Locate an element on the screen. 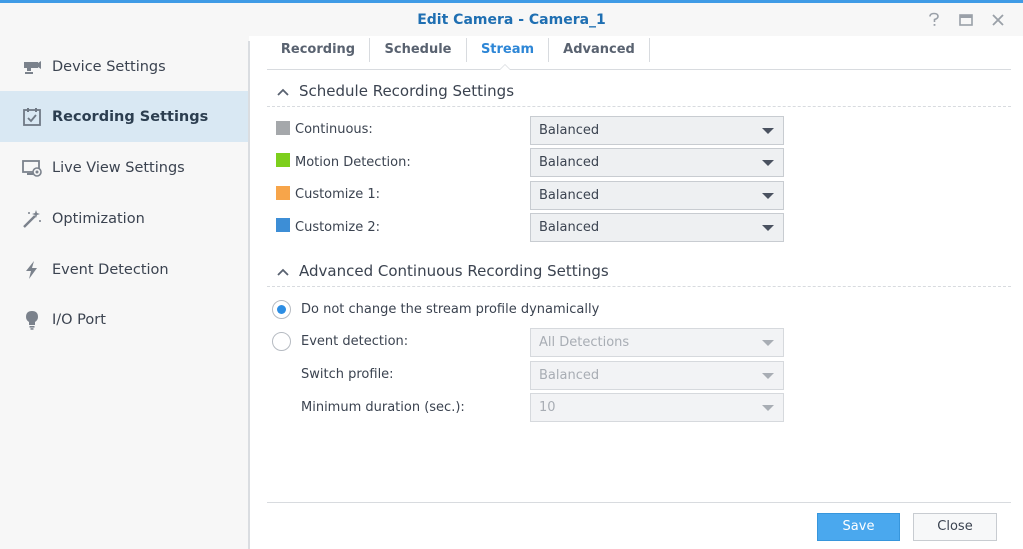 Image resolution: width=1023 pixels, height=549 pixels. motion-detection-label: Motion Detection: is located at coordinates (353, 162).